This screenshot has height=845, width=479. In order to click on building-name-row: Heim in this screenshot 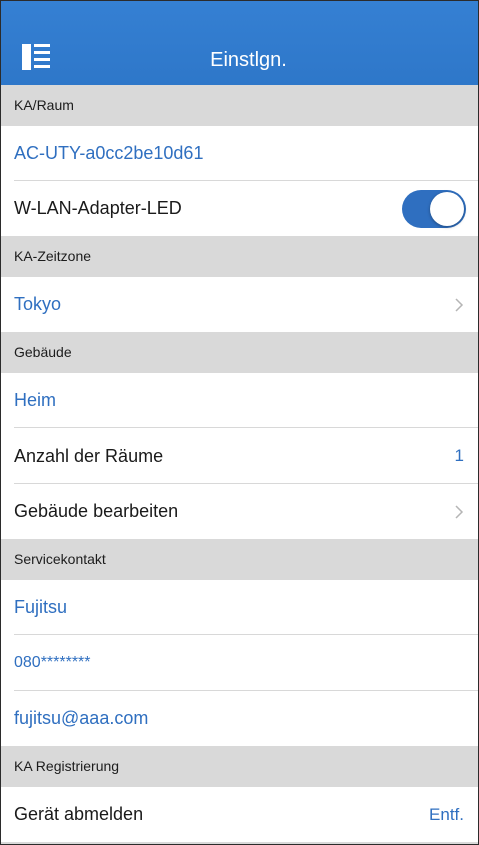, I will do `click(239, 400)`.